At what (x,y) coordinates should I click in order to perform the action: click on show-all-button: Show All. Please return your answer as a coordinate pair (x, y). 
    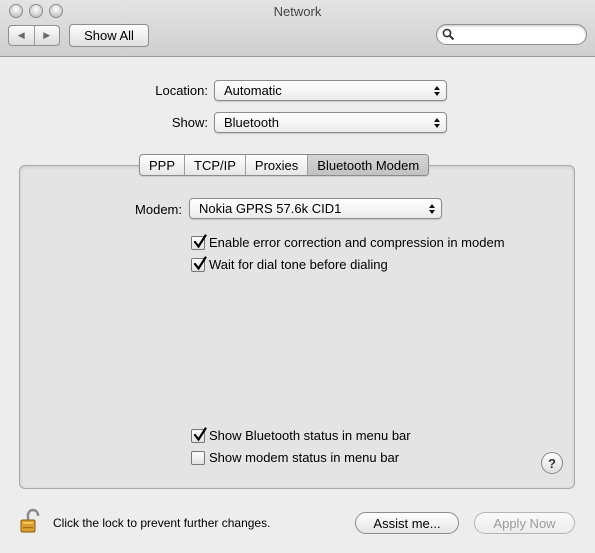
    Looking at the image, I should click on (109, 35).